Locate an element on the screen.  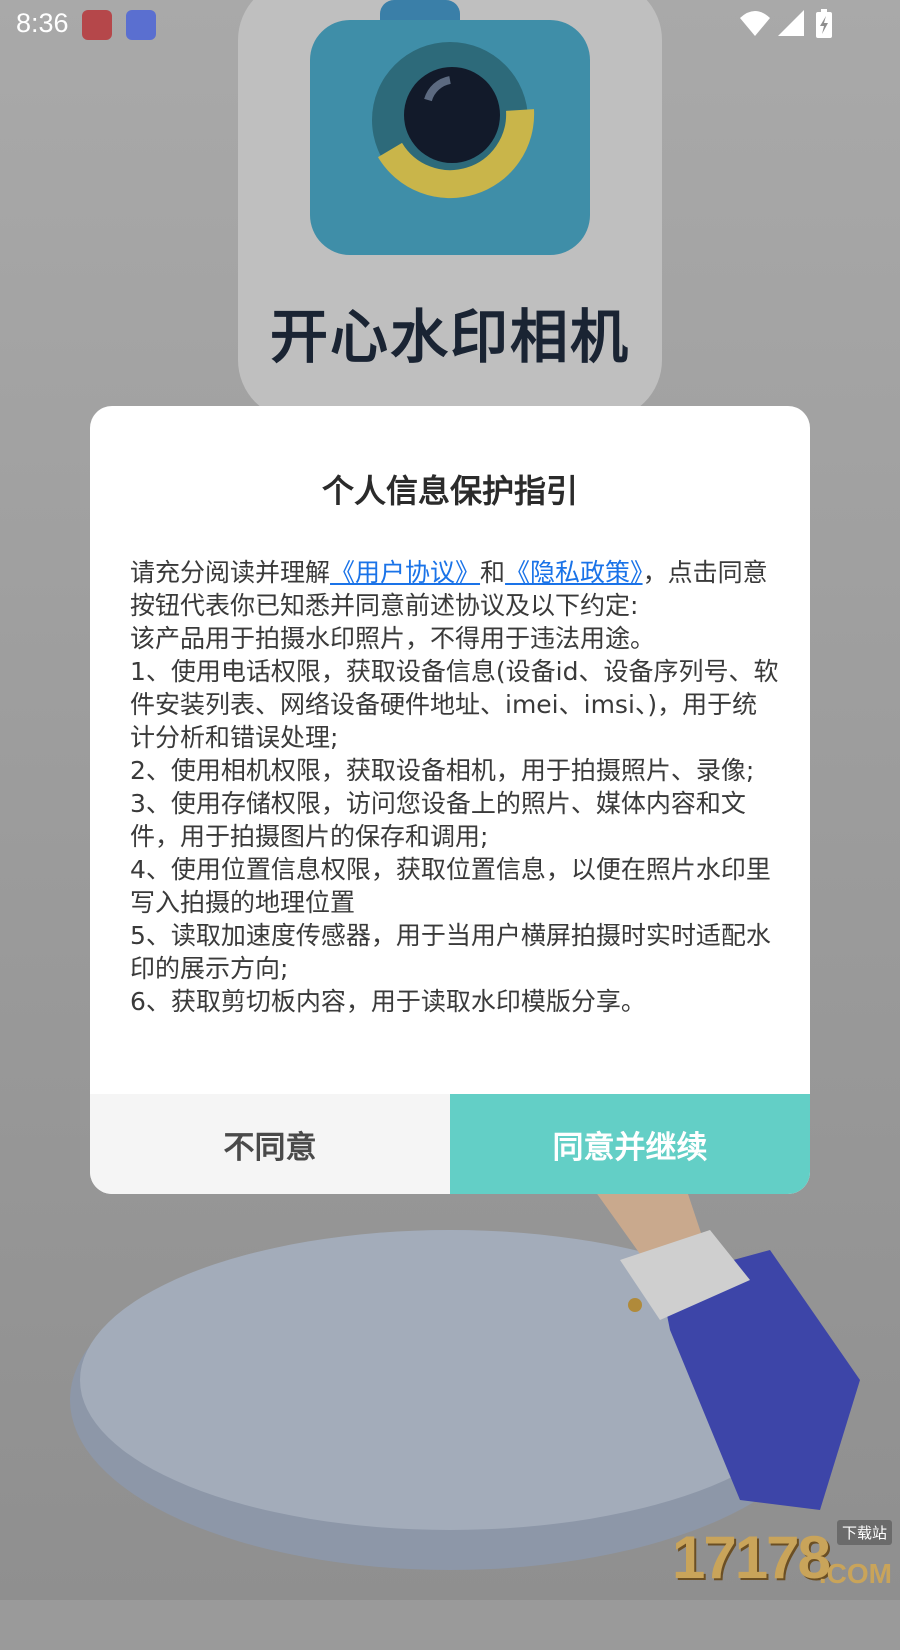
permission-item-5: 5、读取加速度传感器，用于当用户横屏拍摄时实时适配水印的展示方向; is located at coordinates (450, 952).